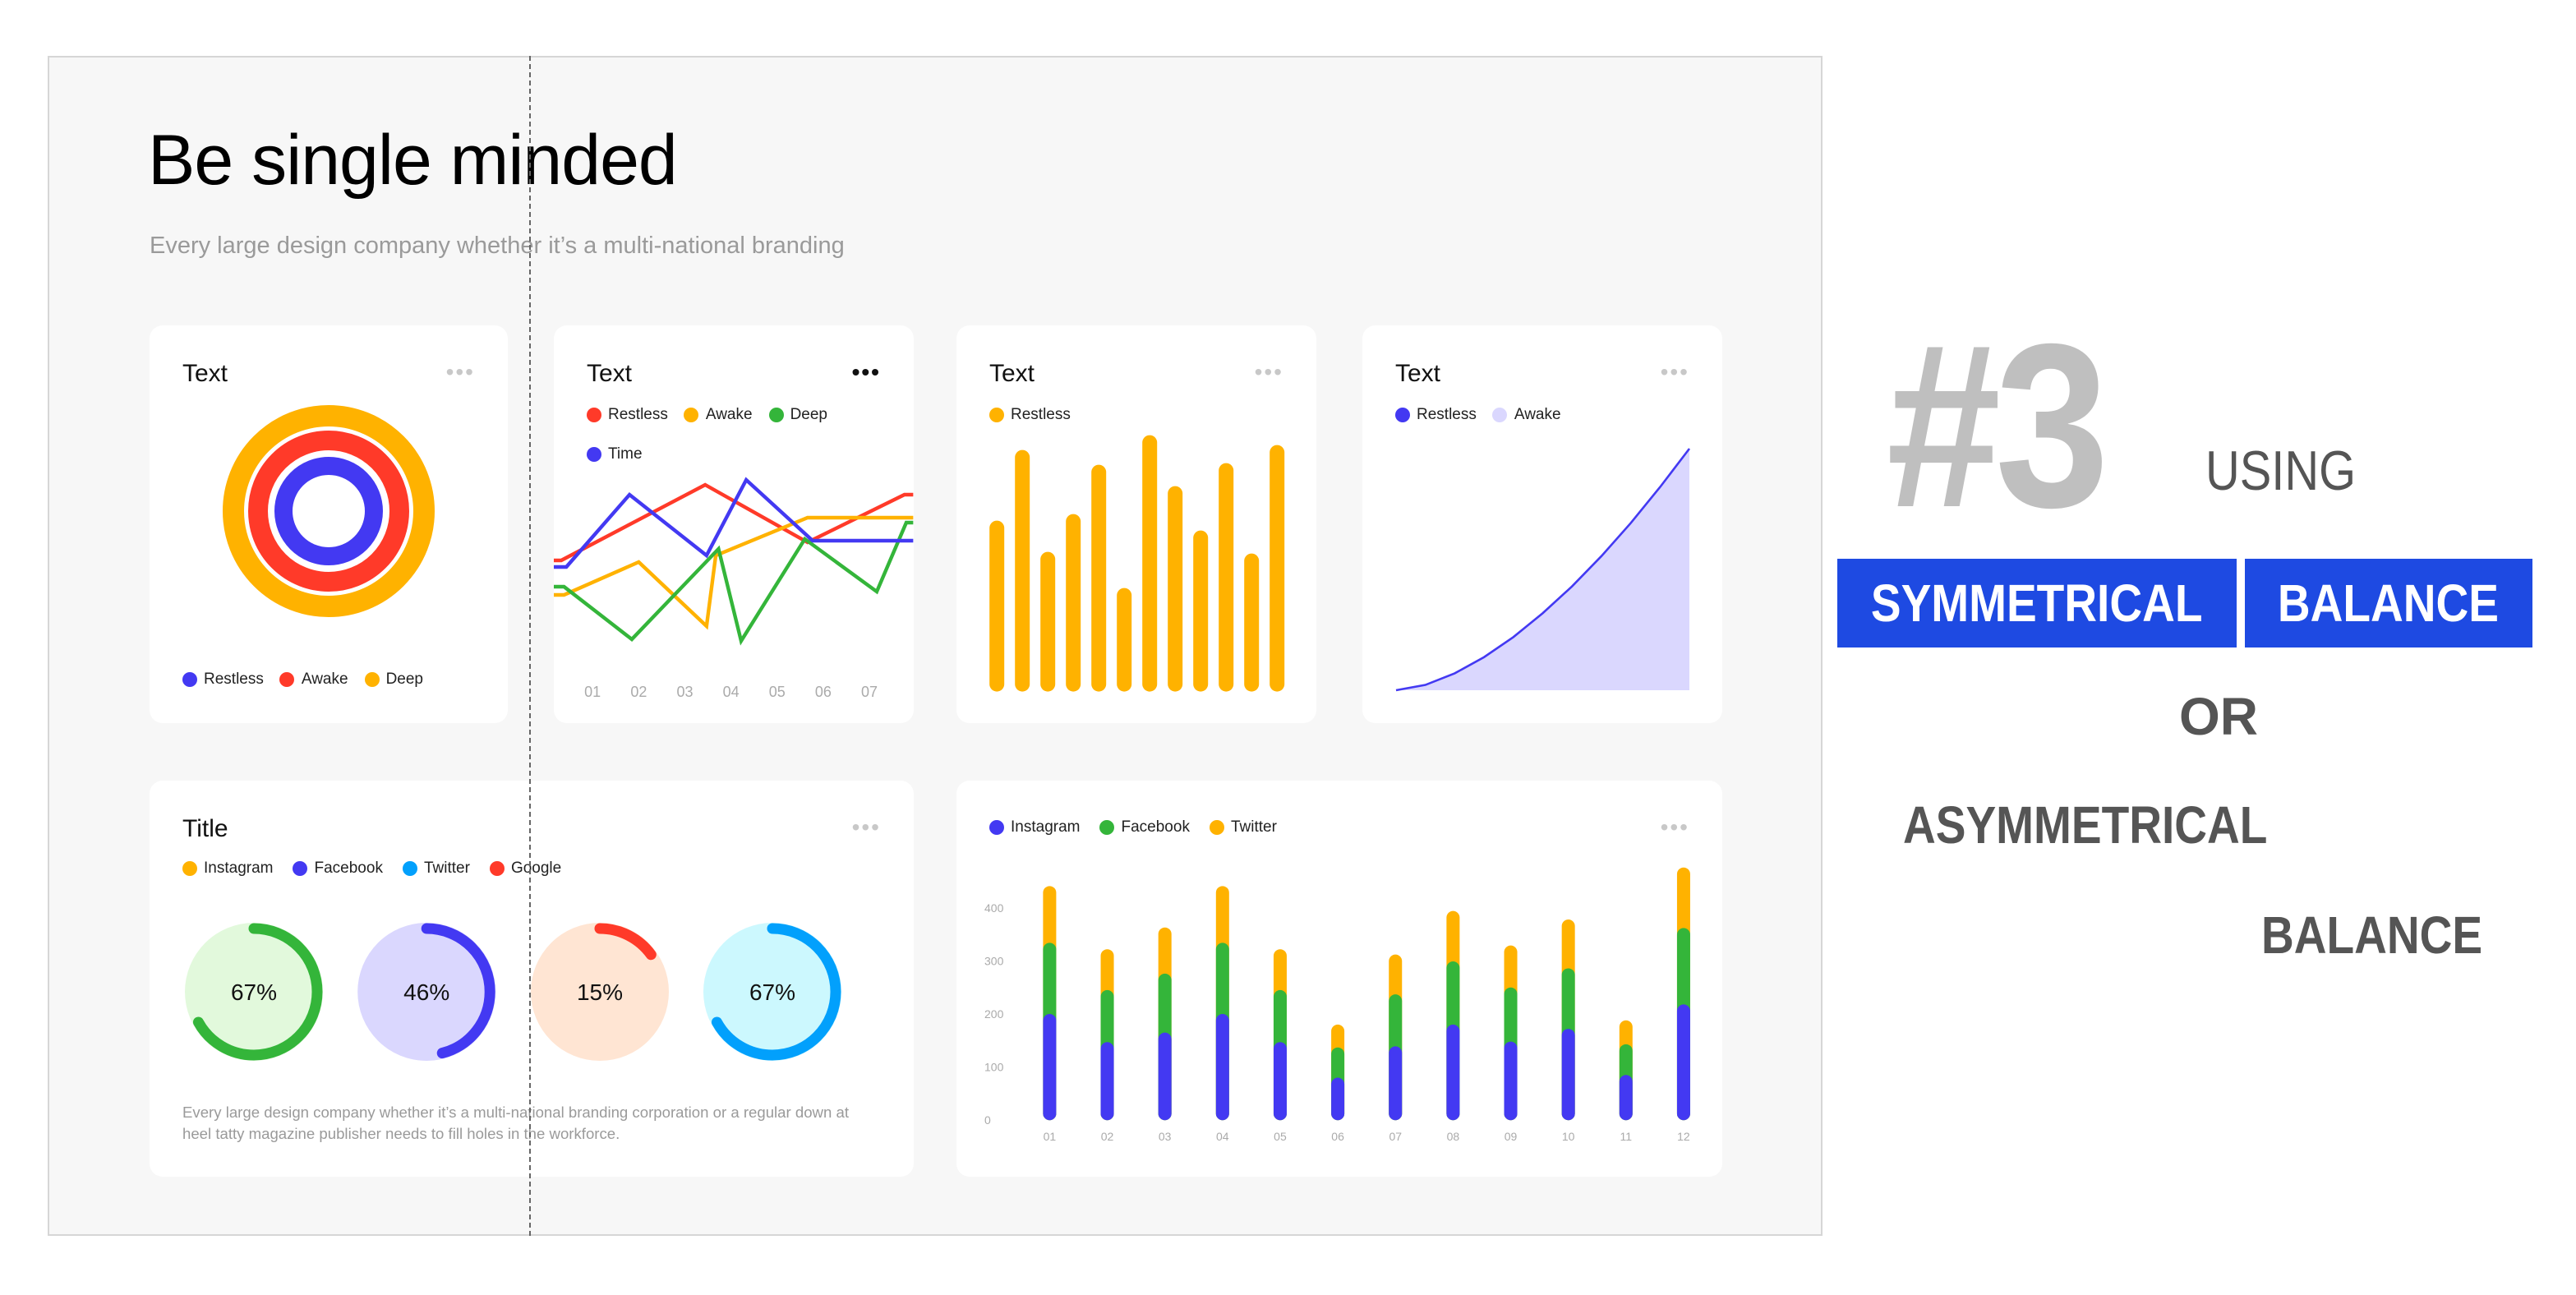  What do you see at coordinates (1626, 1136) in the screenshot?
I see `x-tick-label: 11` at bounding box center [1626, 1136].